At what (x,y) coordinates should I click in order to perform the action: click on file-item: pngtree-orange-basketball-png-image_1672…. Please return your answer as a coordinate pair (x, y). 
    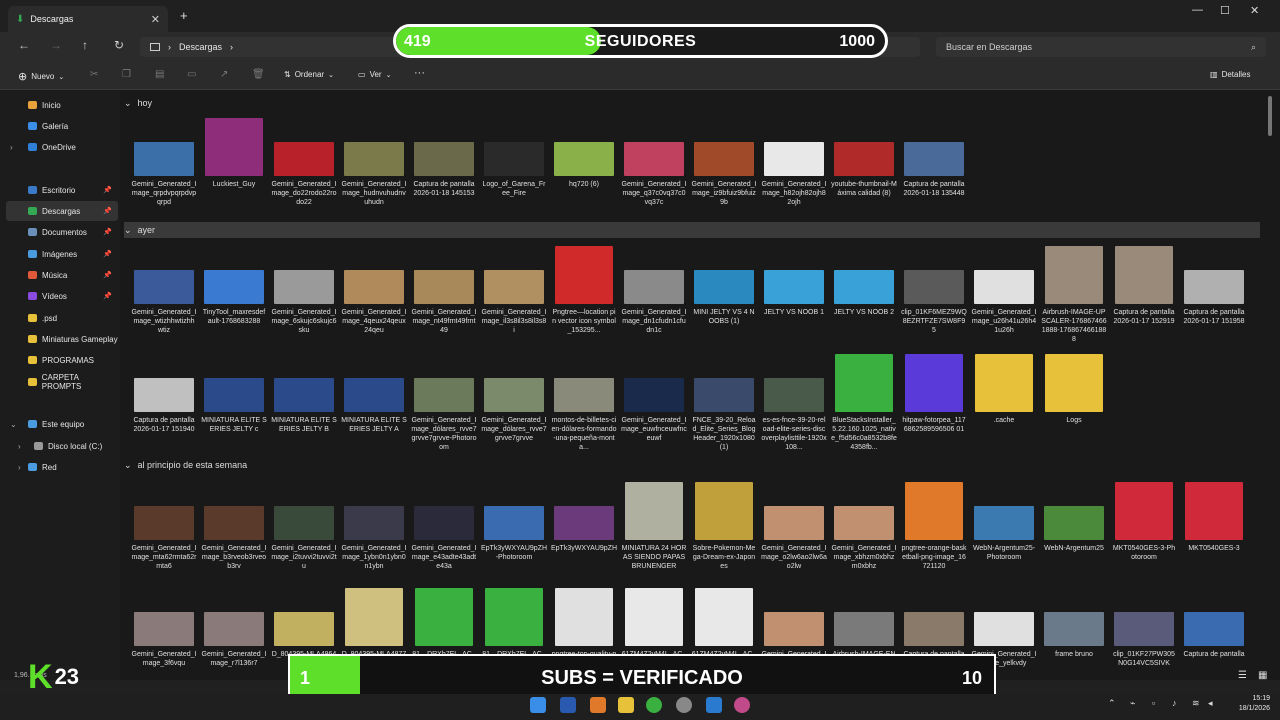
    Looking at the image, I should click on (934, 526).